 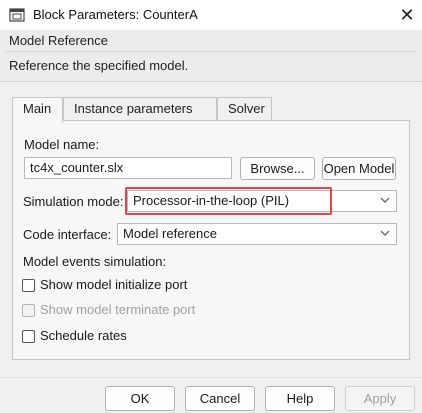 I want to click on simulation-mode-dropdown: Processor-in-the-loop (PIL), so click(x=262, y=201).